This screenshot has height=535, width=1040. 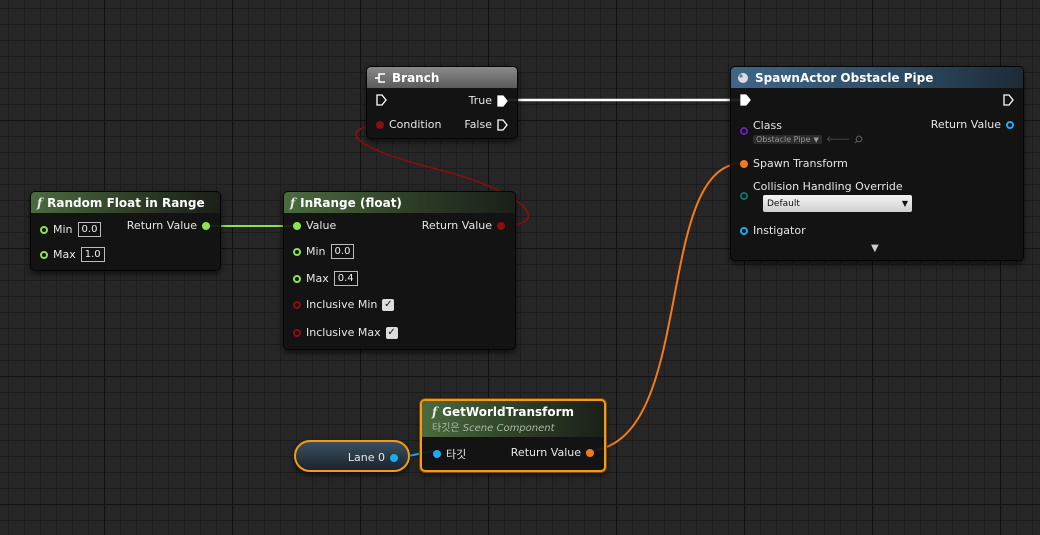 What do you see at coordinates (794, 163) in the screenshot?
I see `spawn-transform-pin: Spawn Transform` at bounding box center [794, 163].